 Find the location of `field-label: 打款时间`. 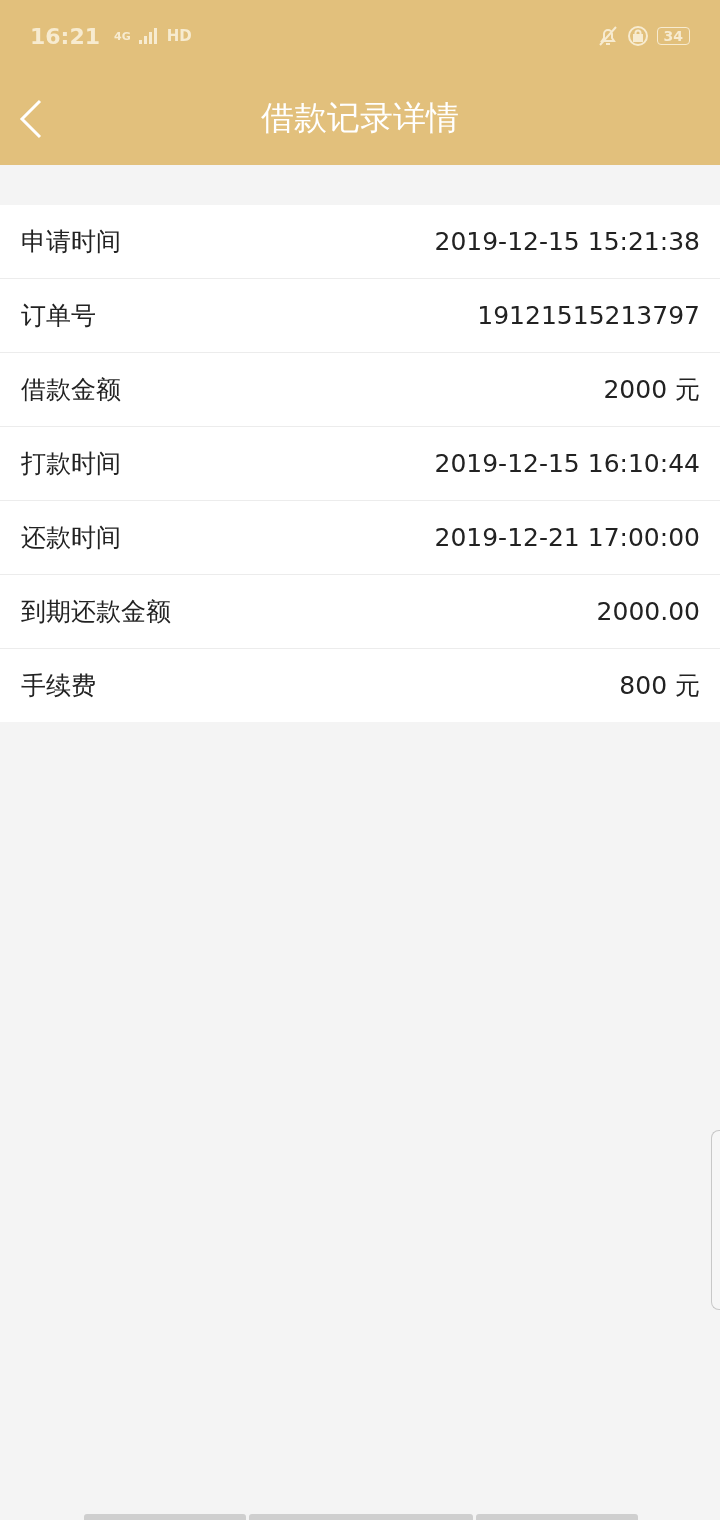

field-label: 打款时间 is located at coordinates (71, 464).